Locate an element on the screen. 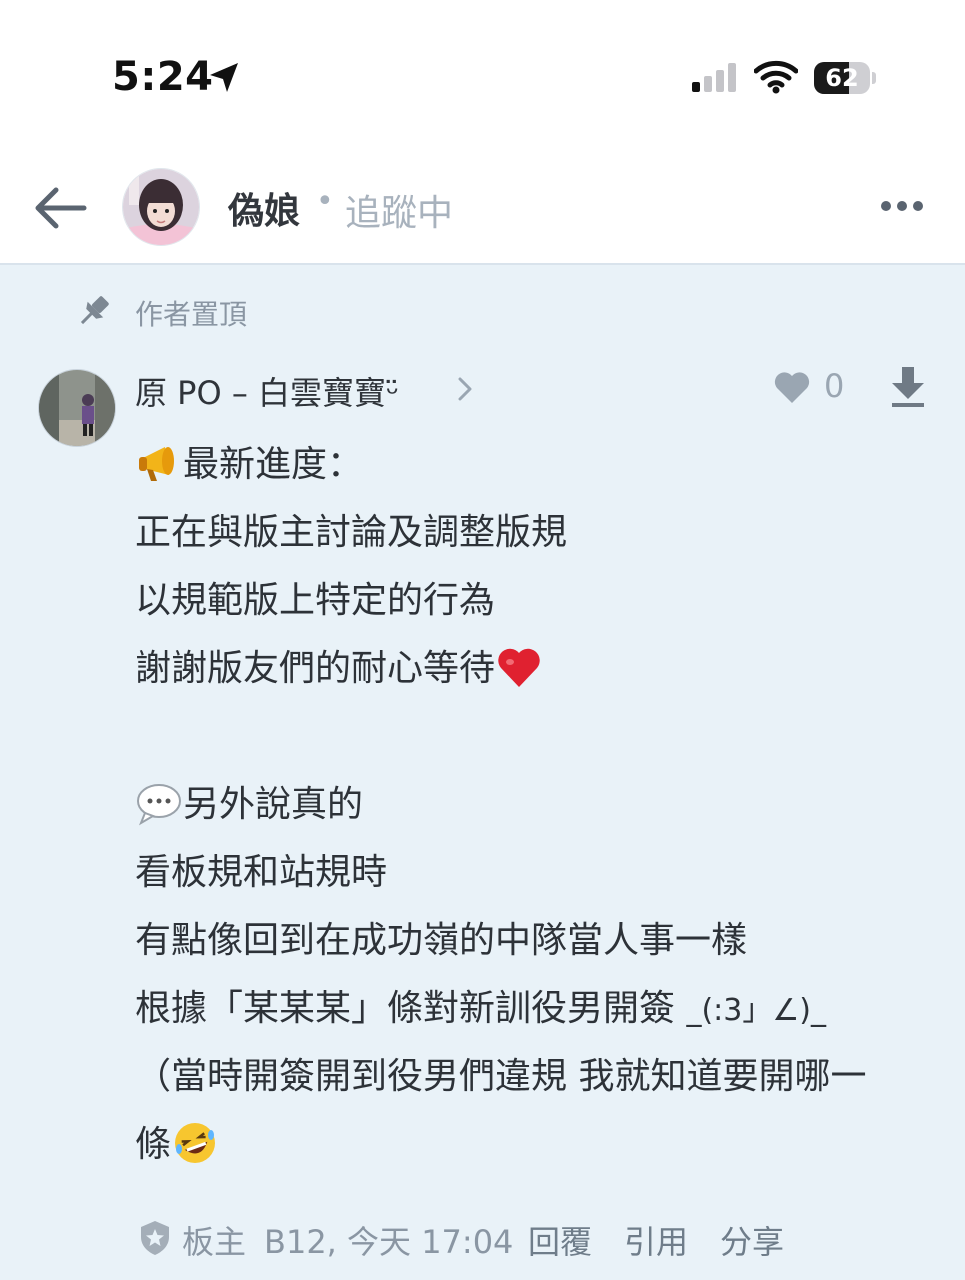  board-avatar-image is located at coordinates (161, 207).